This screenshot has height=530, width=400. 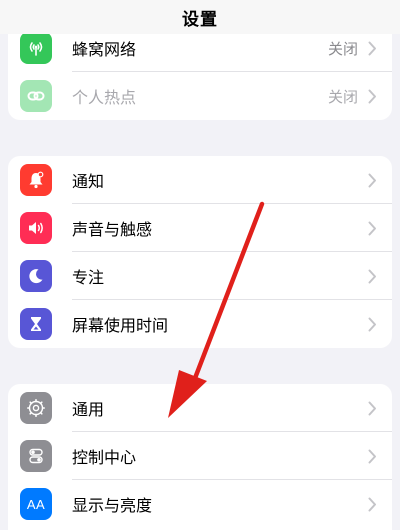 I want to click on text-size-icon-glyph: AA, so click(x=36, y=504).